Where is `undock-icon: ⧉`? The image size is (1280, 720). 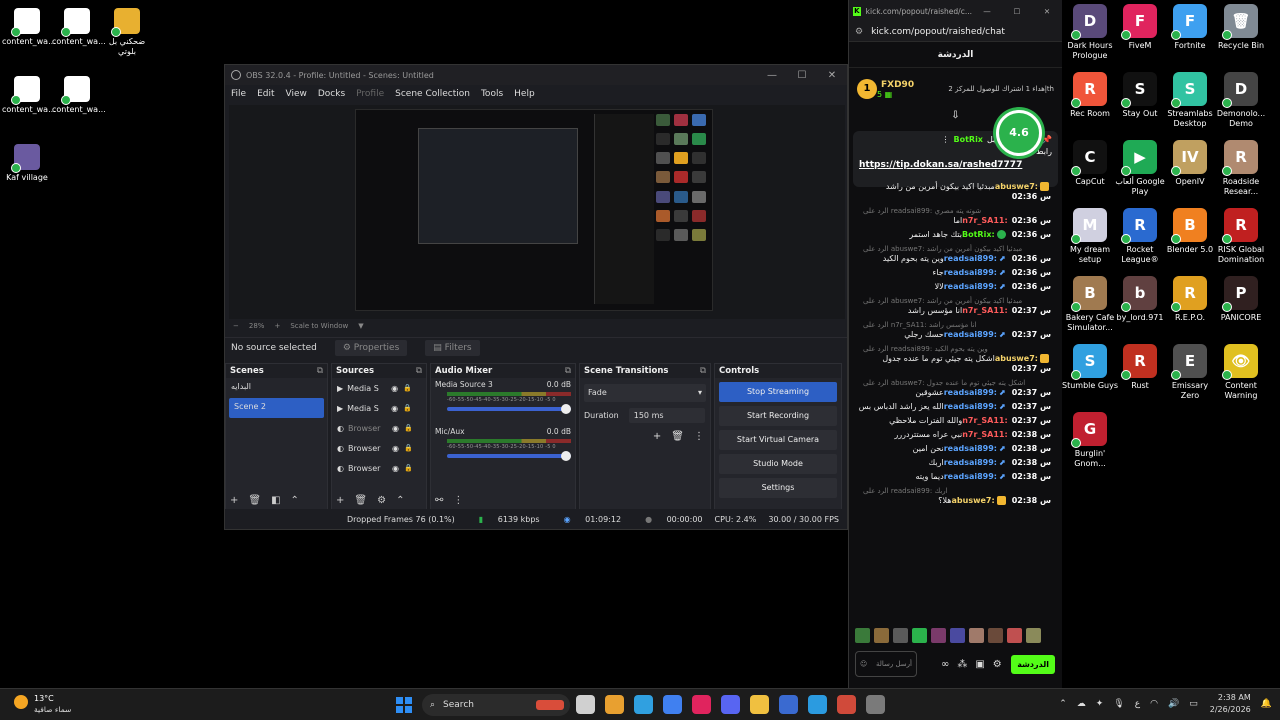 undock-icon: ⧉ is located at coordinates (568, 371).